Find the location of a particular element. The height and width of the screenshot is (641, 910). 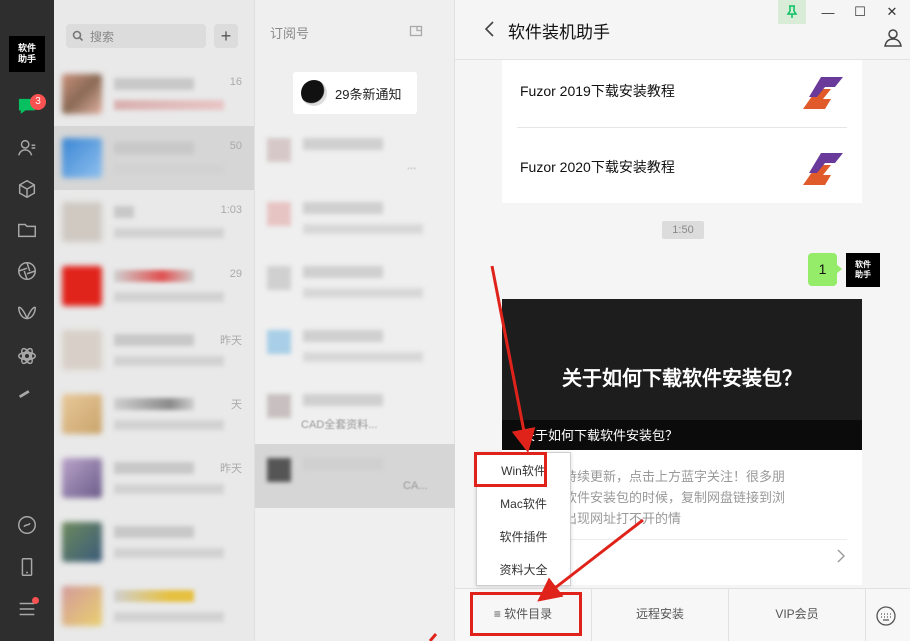

my-avatar: 软件 助手 is located at coordinates (863, 270).